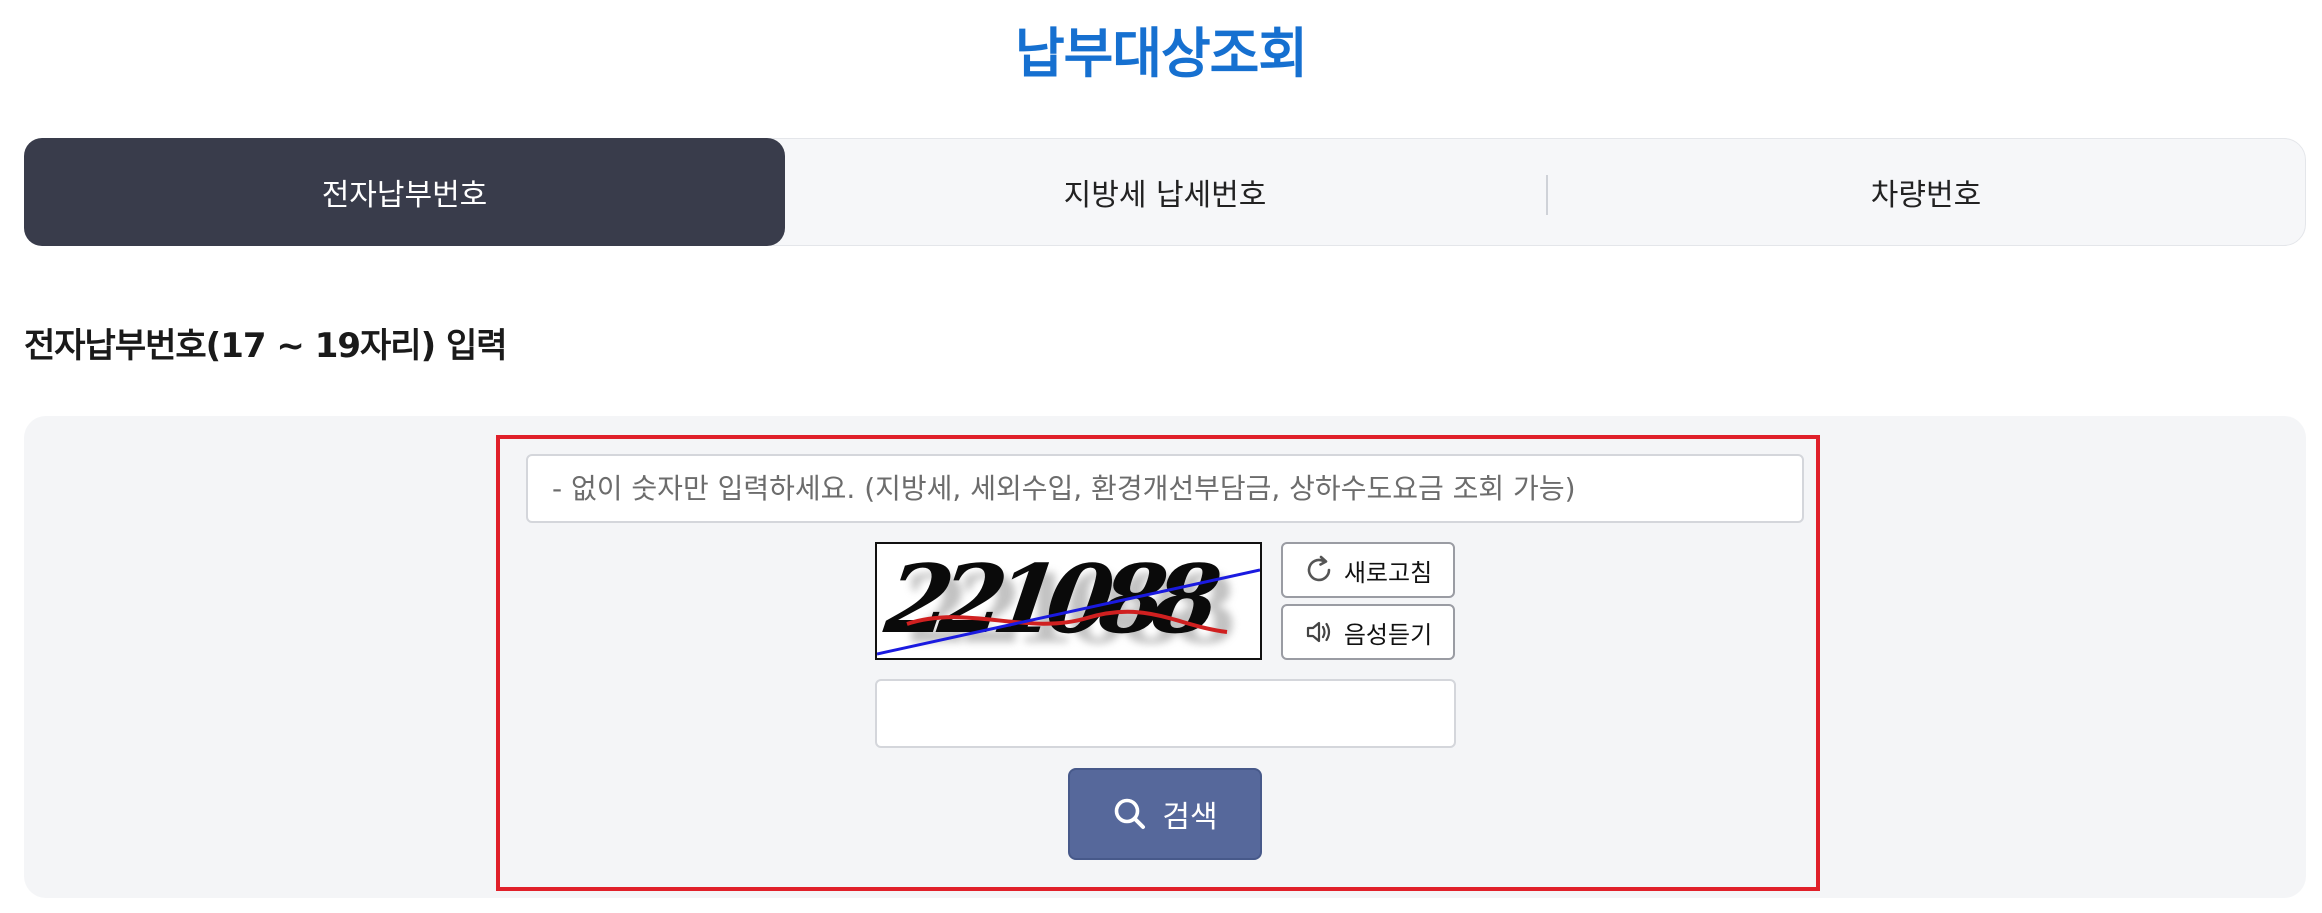 This screenshot has height=913, width=2322. I want to click on refresh-captcha-button: 새로고침, so click(1368, 570).